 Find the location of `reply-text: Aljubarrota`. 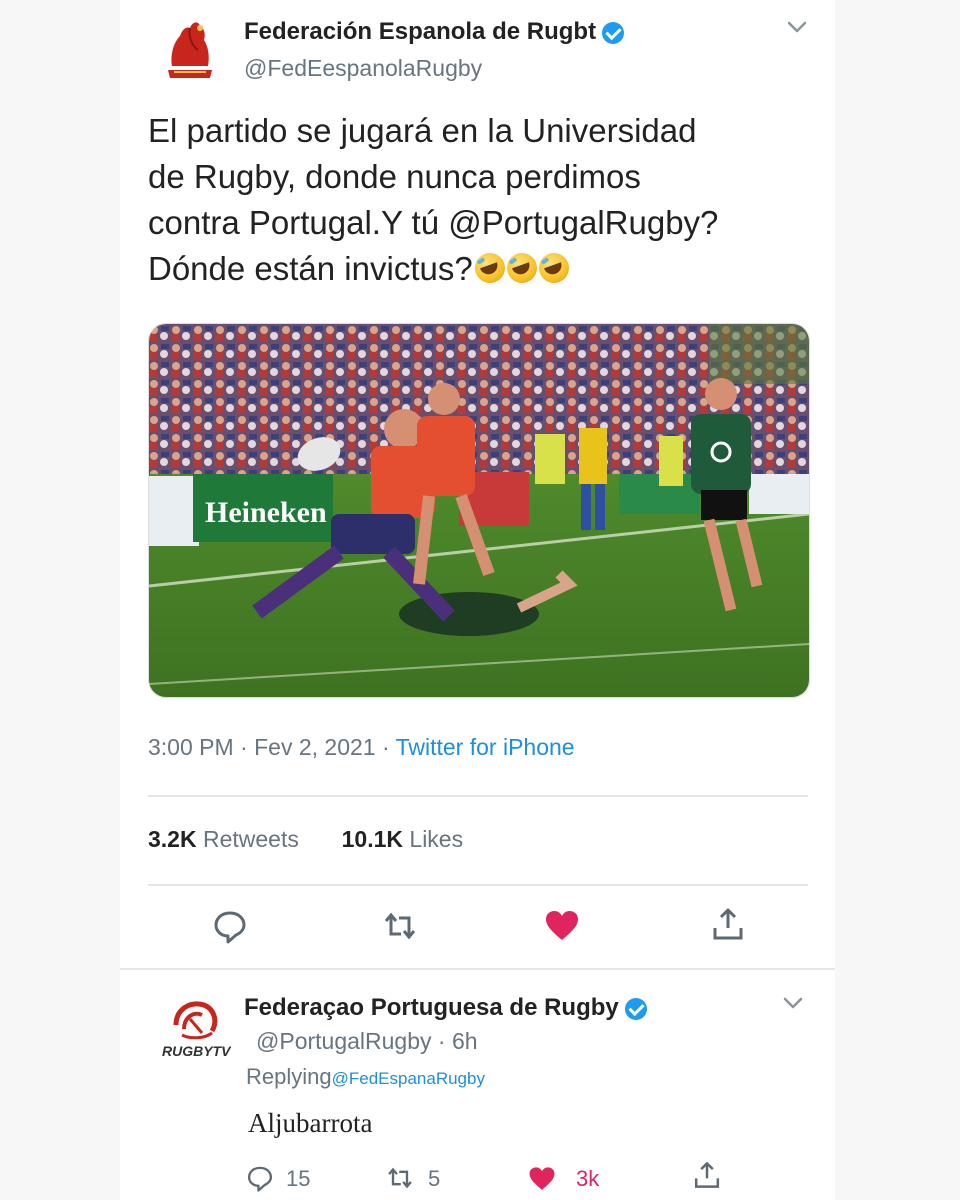

reply-text: Aljubarrota is located at coordinates (310, 1123).